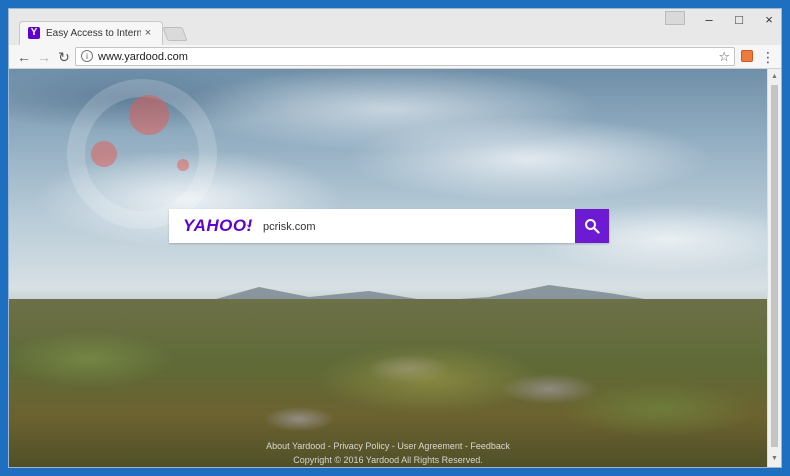 This screenshot has width=790, height=476. Describe the element at coordinates (747, 56) in the screenshot. I see `extension-icon` at that location.